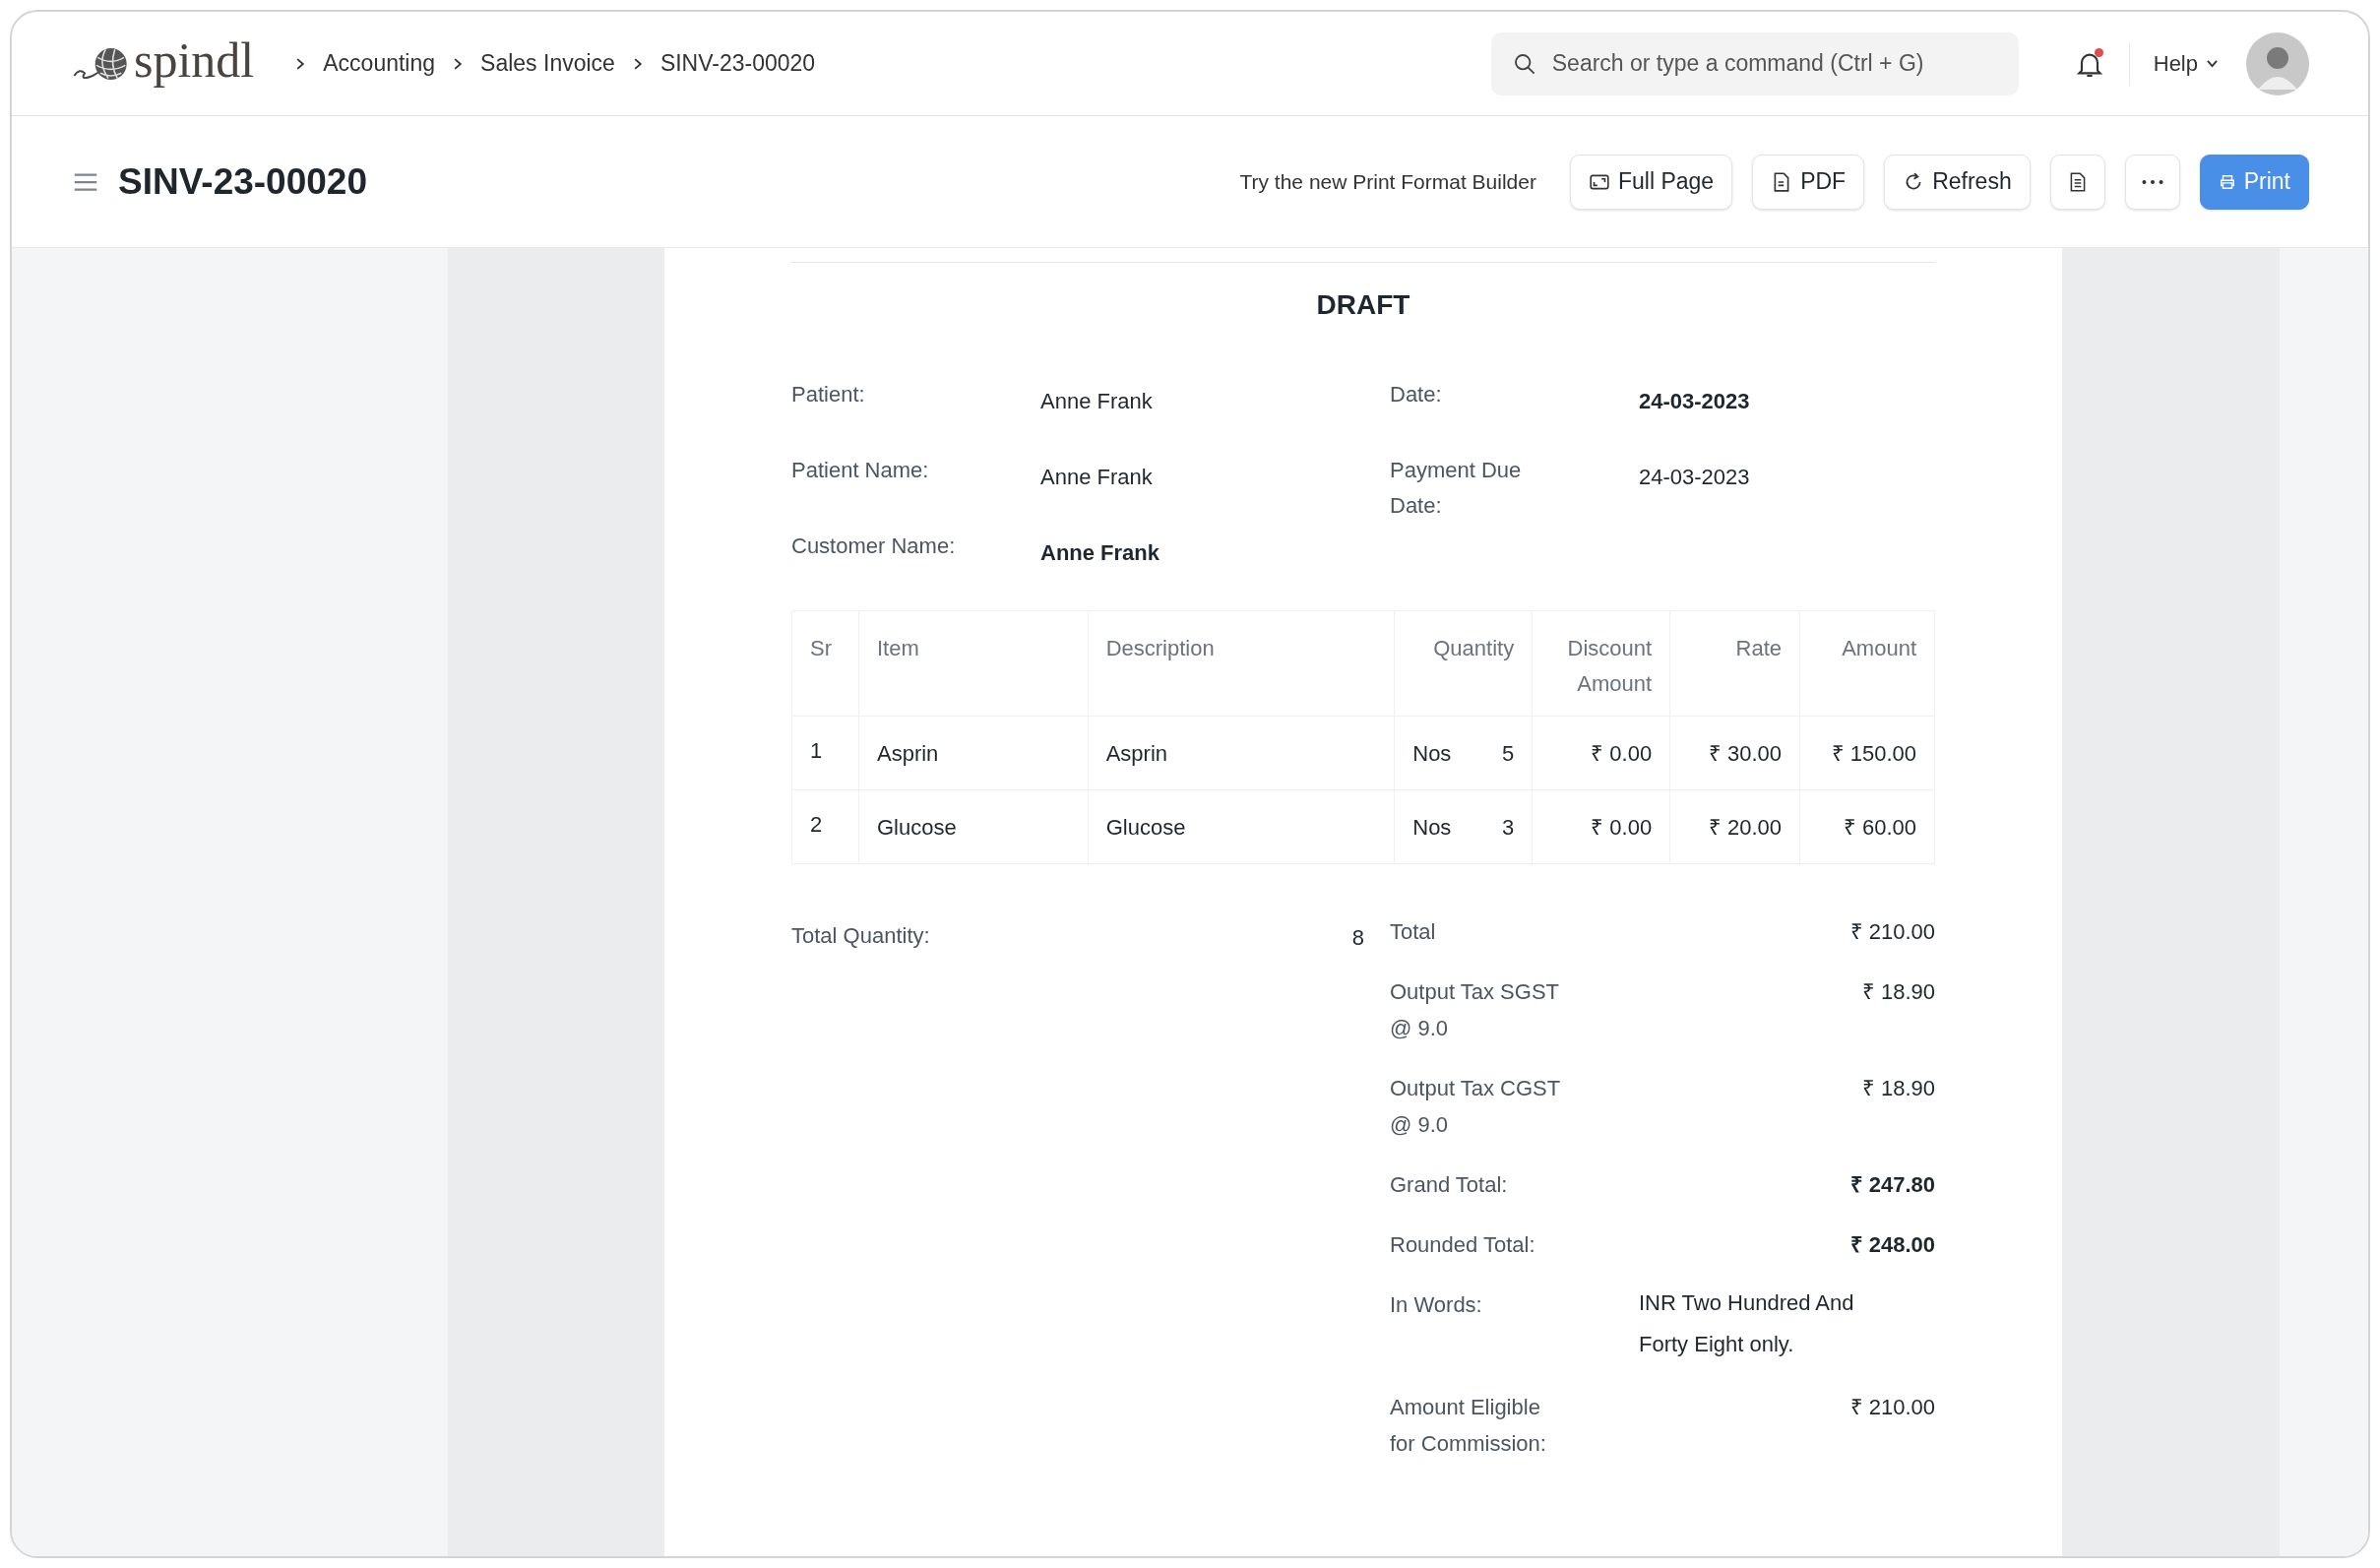  I want to click on page-title: SINV-23-00020, so click(242, 181).